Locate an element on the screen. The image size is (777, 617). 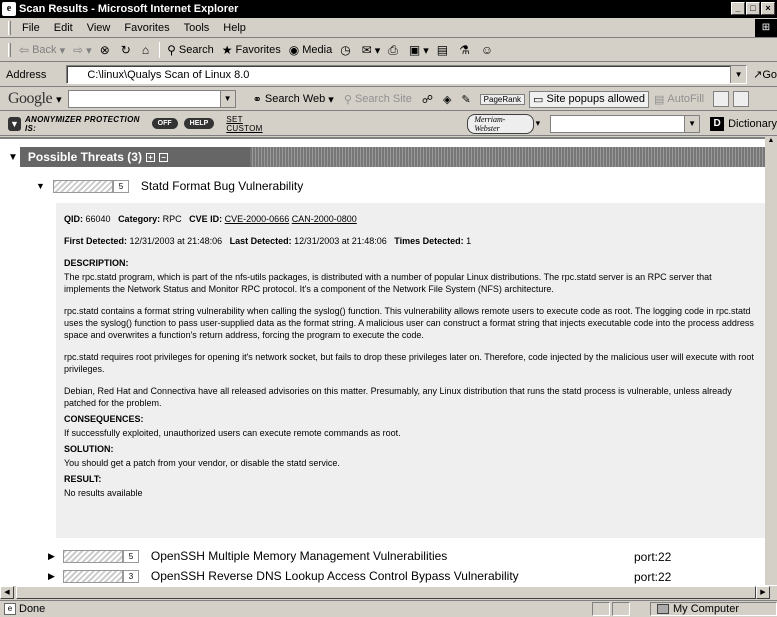
scroll-thumb is located at coordinates (386, 592).